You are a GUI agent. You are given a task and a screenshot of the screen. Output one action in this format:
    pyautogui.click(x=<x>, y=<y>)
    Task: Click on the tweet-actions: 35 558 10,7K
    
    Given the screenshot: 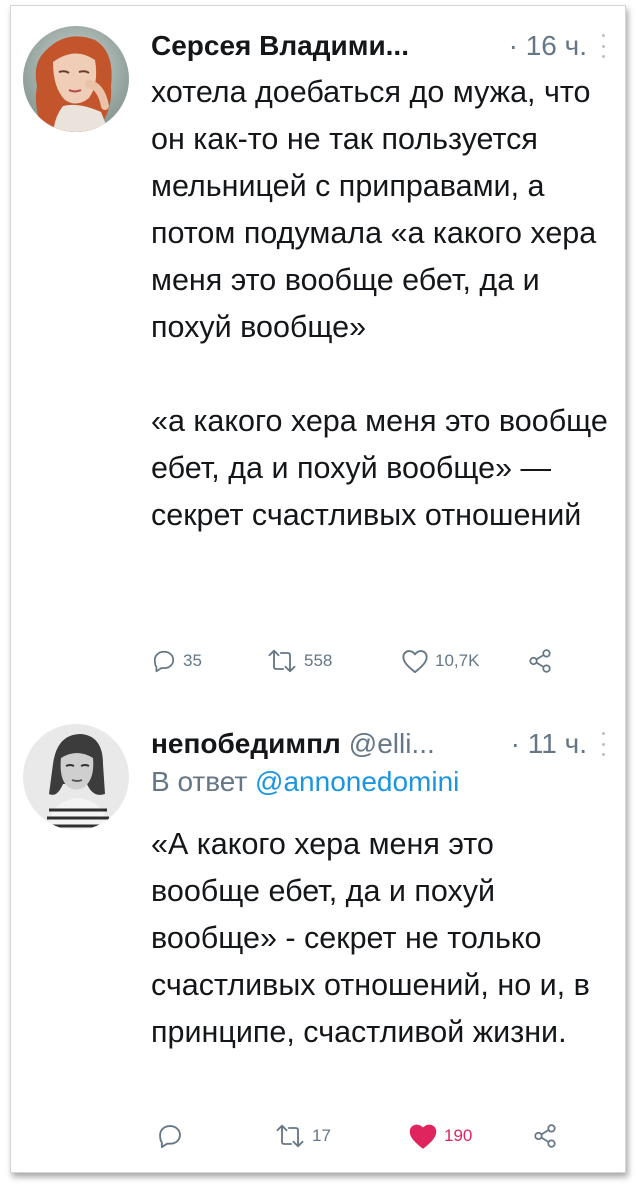 What is the action you would take?
    pyautogui.click(x=361, y=661)
    